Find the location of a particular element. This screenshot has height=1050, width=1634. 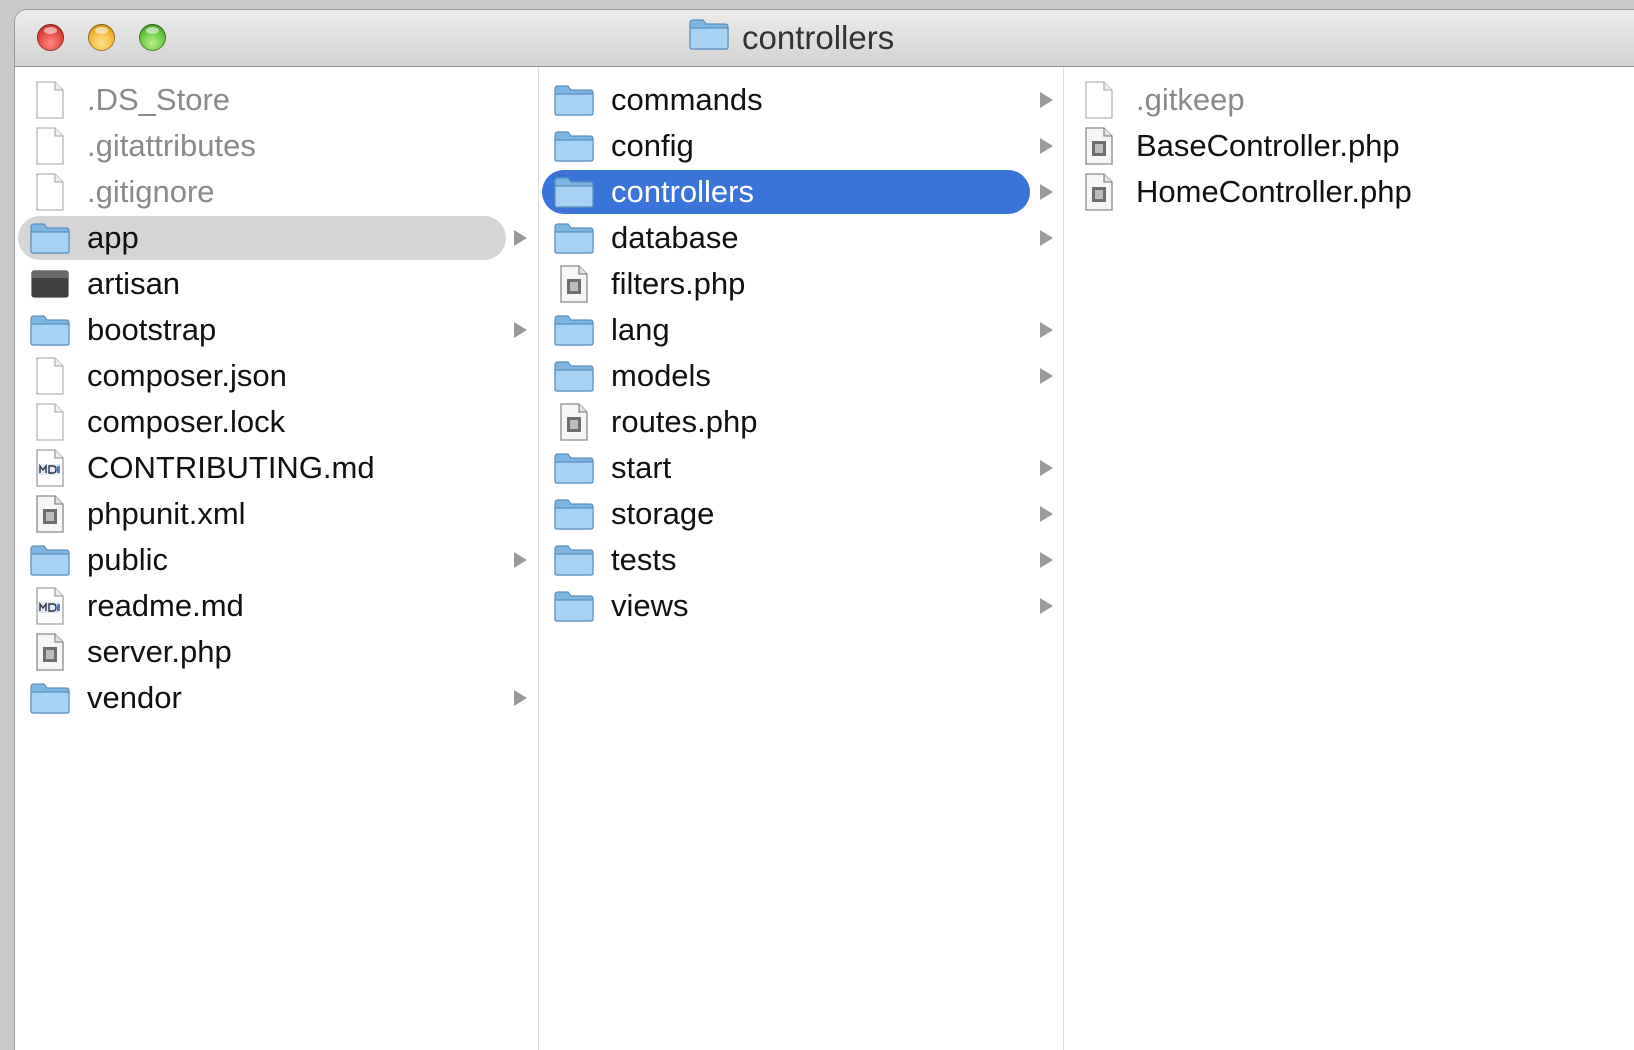

title-bar: controllers is located at coordinates (824, 38).